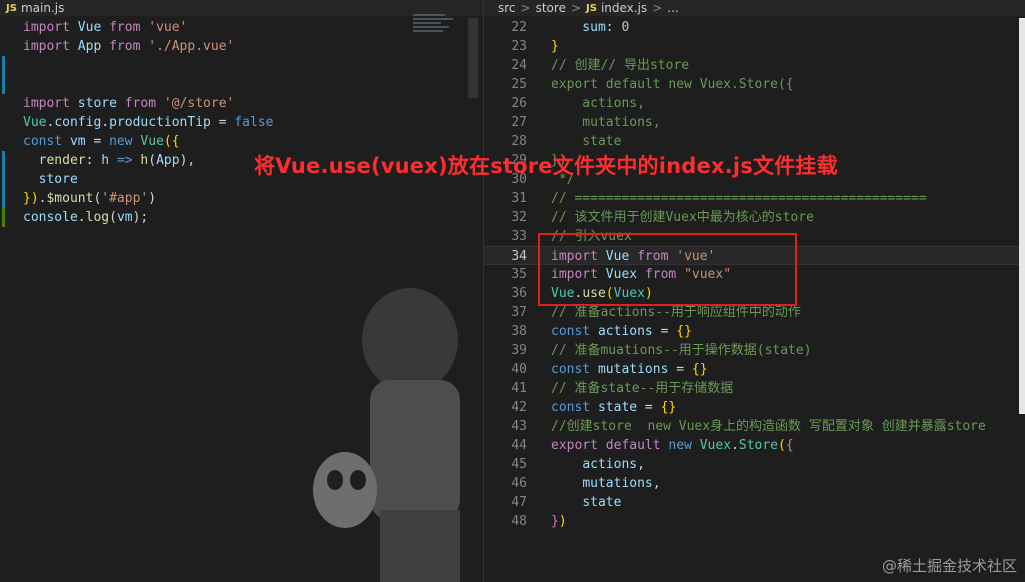 The image size is (1025, 582). What do you see at coordinates (519, 103) in the screenshot?
I see `line-number: 26` at bounding box center [519, 103].